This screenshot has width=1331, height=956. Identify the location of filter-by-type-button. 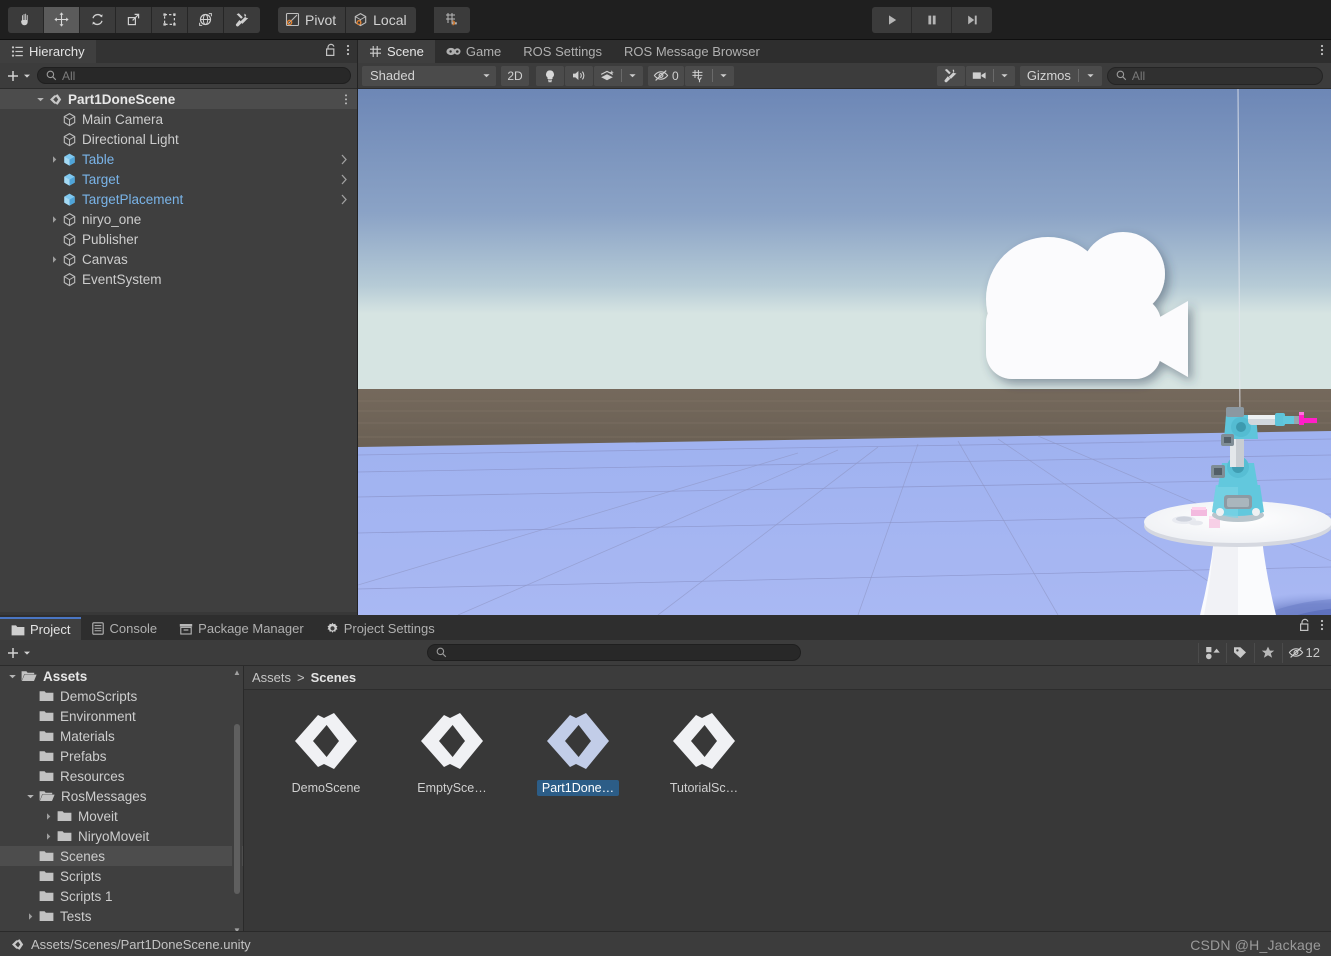
(1211, 652).